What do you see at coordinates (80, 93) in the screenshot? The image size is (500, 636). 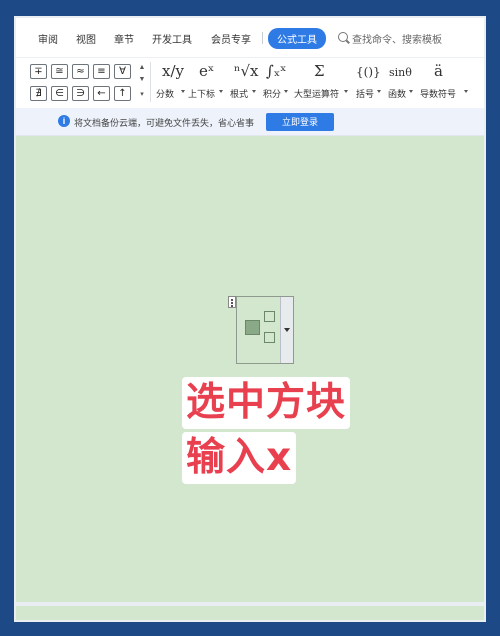 I see `symbol-contains: ∋` at bounding box center [80, 93].